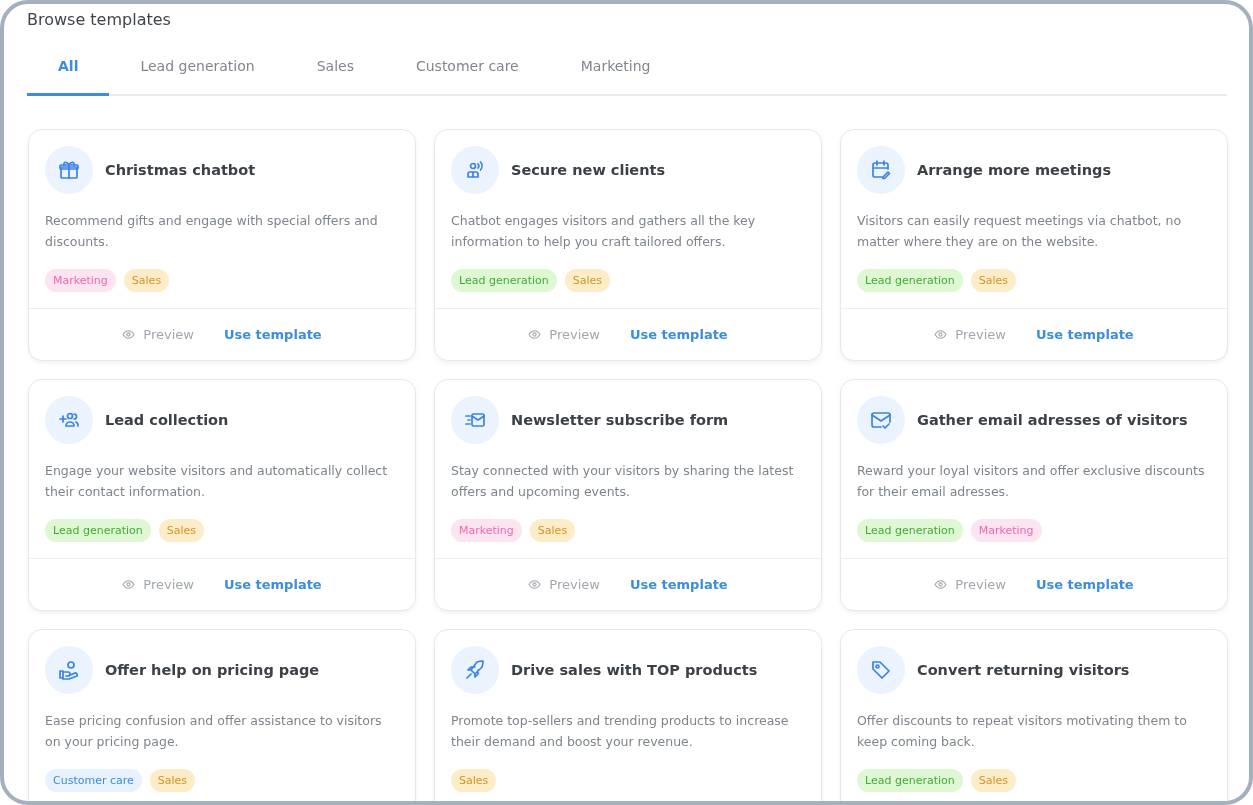  What do you see at coordinates (881, 170) in the screenshot?
I see `calendar-edit-icon` at bounding box center [881, 170].